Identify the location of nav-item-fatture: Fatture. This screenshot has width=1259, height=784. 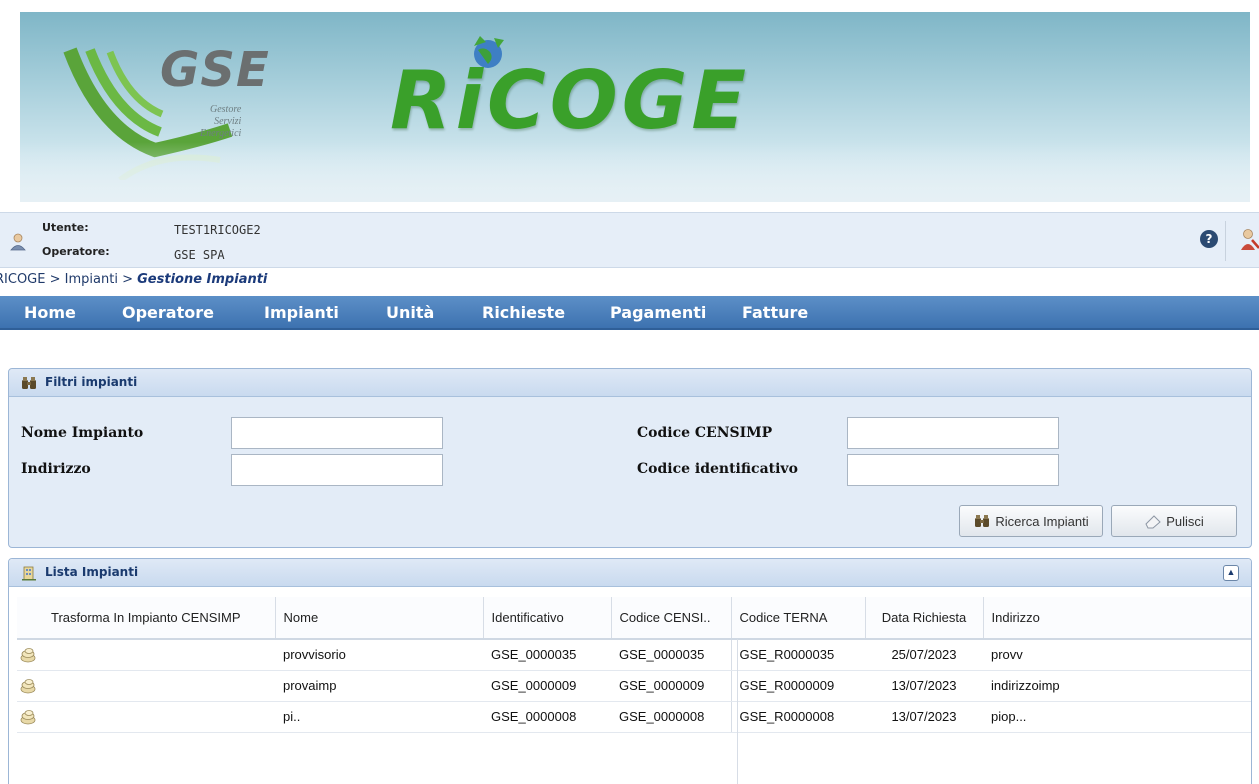
(775, 312).